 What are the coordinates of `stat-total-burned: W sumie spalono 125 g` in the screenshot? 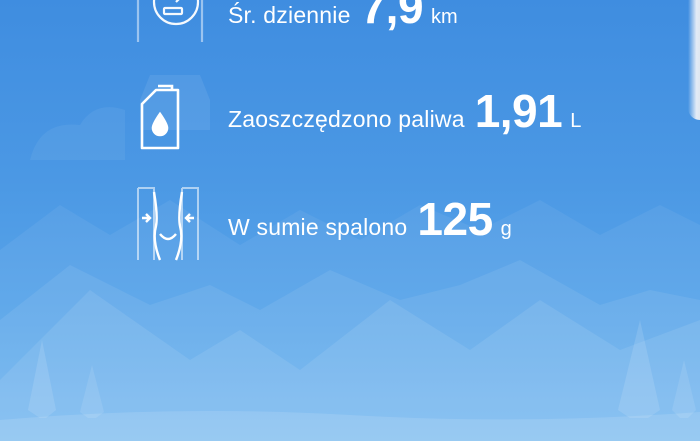 It's located at (370, 219).